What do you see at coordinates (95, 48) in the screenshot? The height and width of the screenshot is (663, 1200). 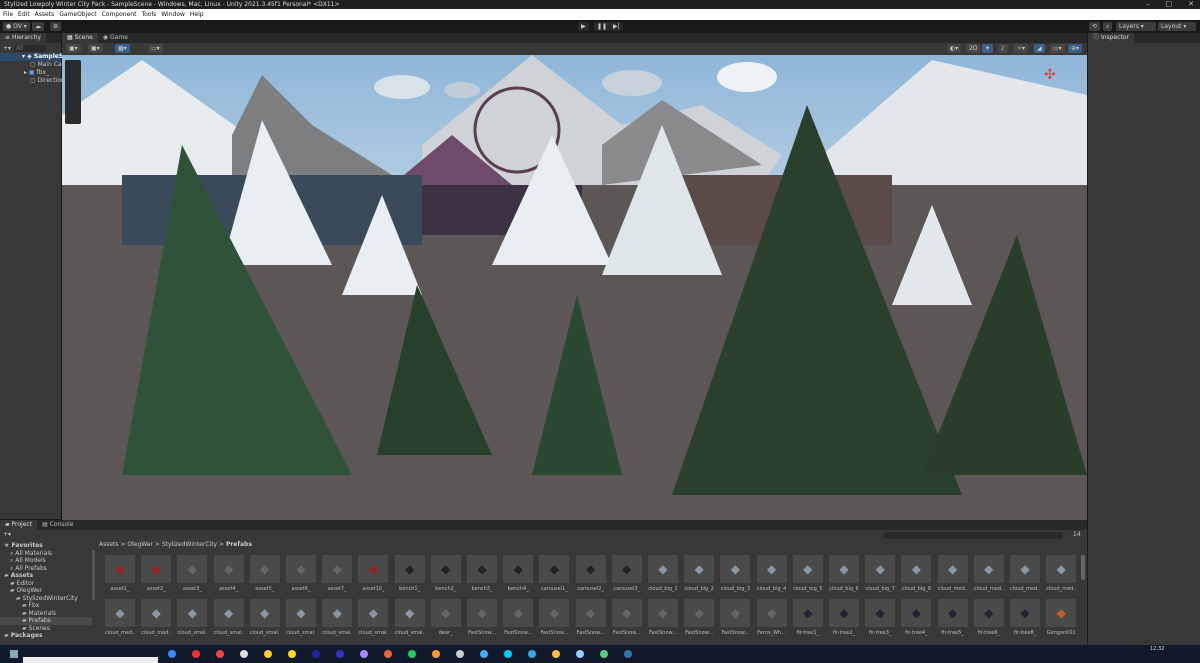 I see `render-mode-dropdown: ▣▾` at bounding box center [95, 48].